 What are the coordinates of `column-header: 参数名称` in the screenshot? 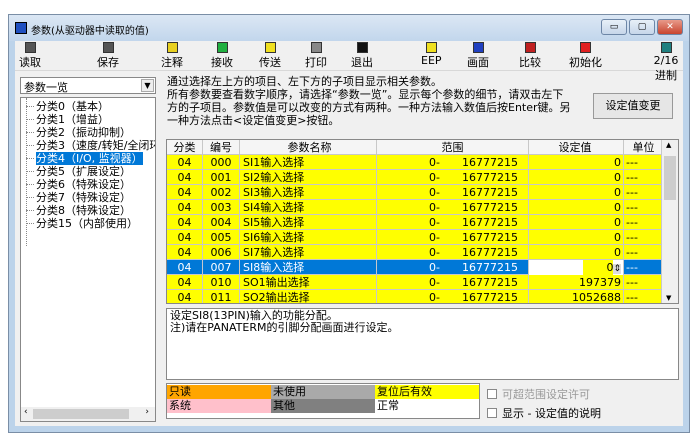 It's located at (308, 147).